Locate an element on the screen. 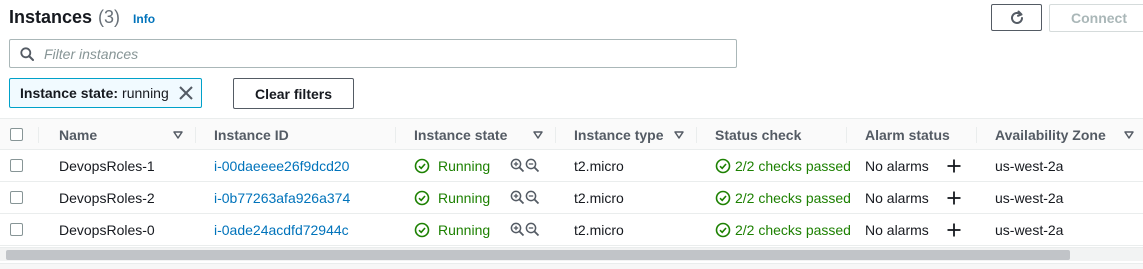  refresh-icon is located at coordinates (1016, 17).